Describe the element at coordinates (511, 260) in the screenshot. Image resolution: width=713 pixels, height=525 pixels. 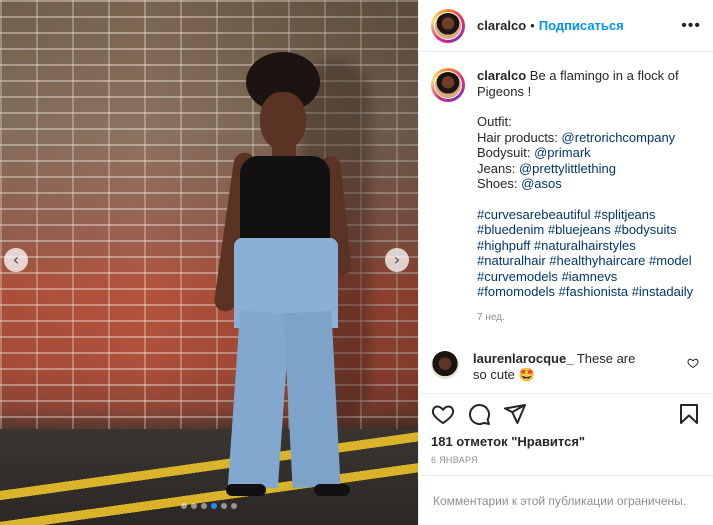
I see `hashtag-link: #naturalhair` at that location.